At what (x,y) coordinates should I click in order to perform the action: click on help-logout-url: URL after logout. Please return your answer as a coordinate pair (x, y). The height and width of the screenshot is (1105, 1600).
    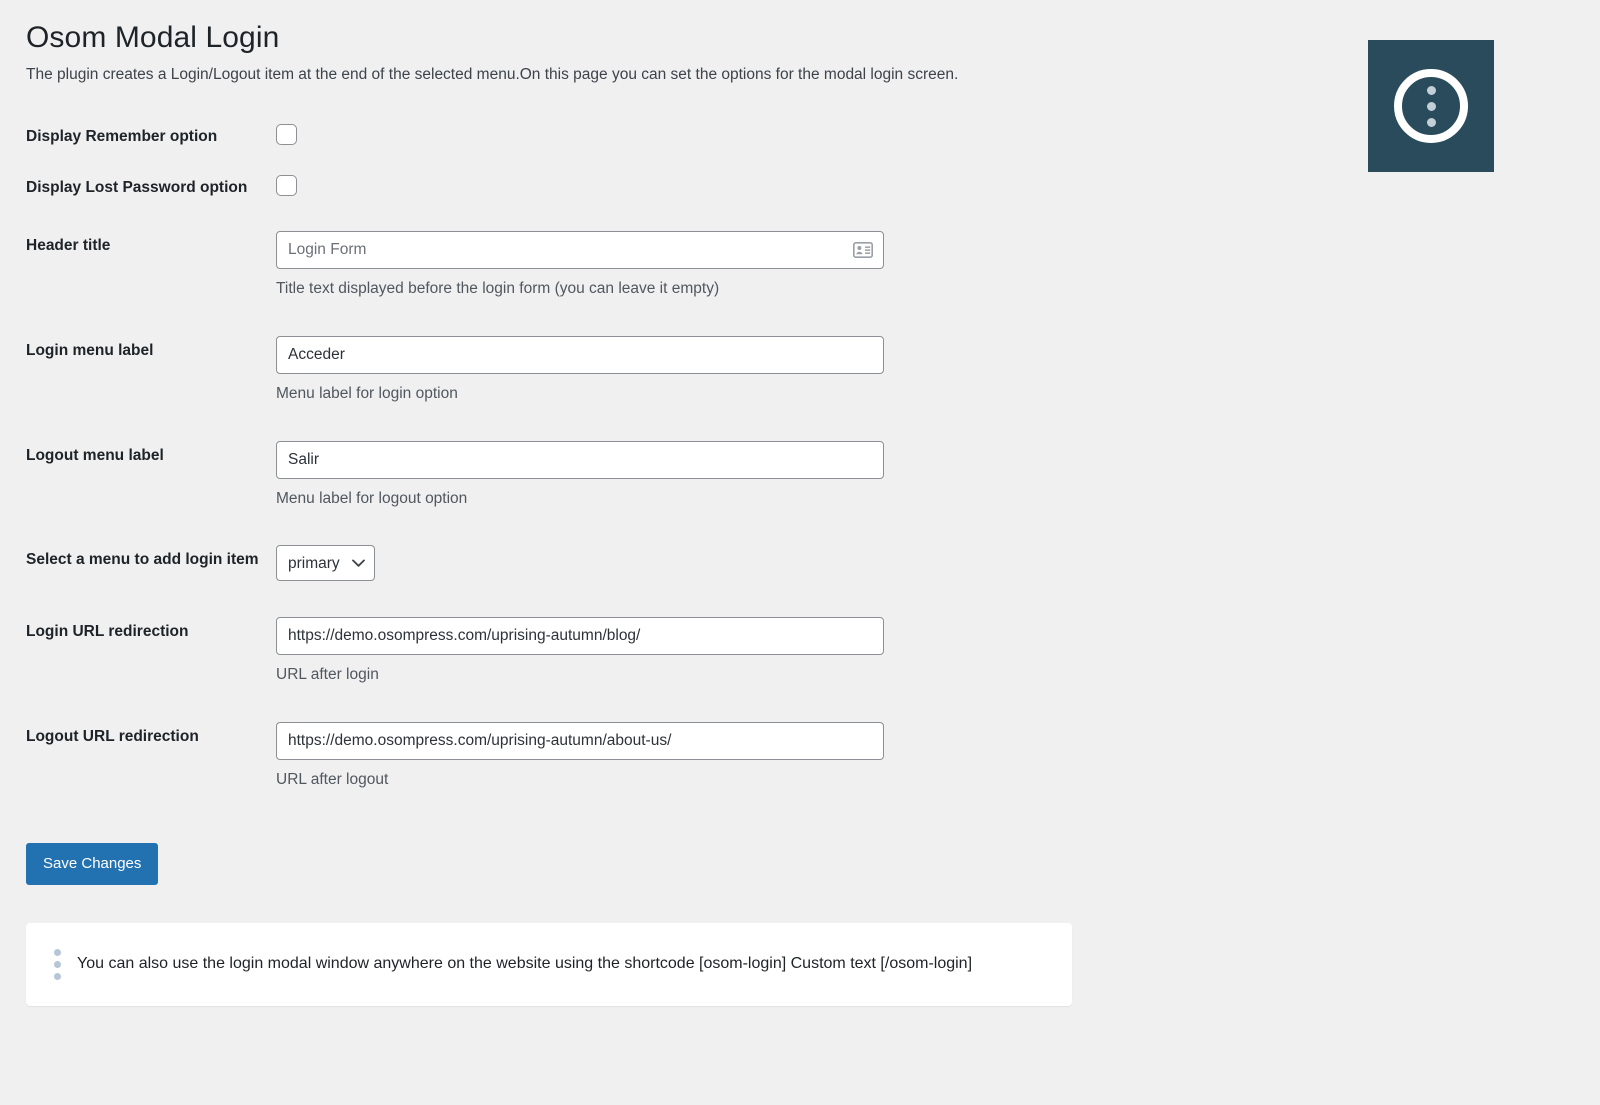
    Looking at the image, I should click on (332, 779).